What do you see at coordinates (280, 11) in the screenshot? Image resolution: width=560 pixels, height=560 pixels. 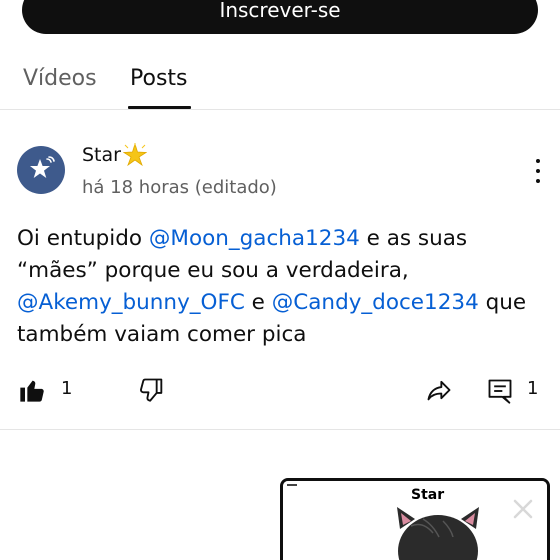 I see `subscribe-label: Inscrever-se` at bounding box center [280, 11].